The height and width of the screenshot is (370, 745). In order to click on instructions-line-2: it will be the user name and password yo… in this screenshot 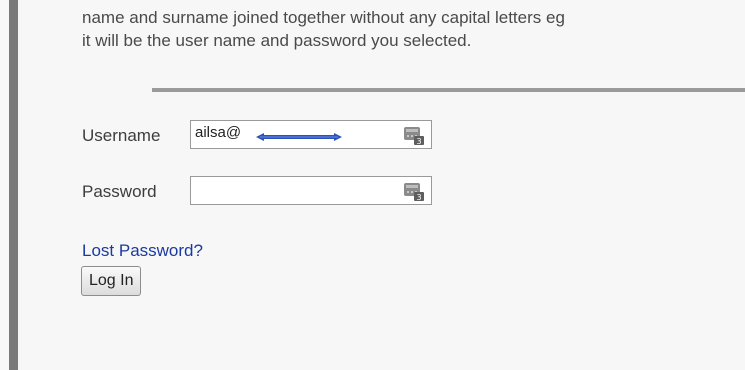, I will do `click(277, 40)`.